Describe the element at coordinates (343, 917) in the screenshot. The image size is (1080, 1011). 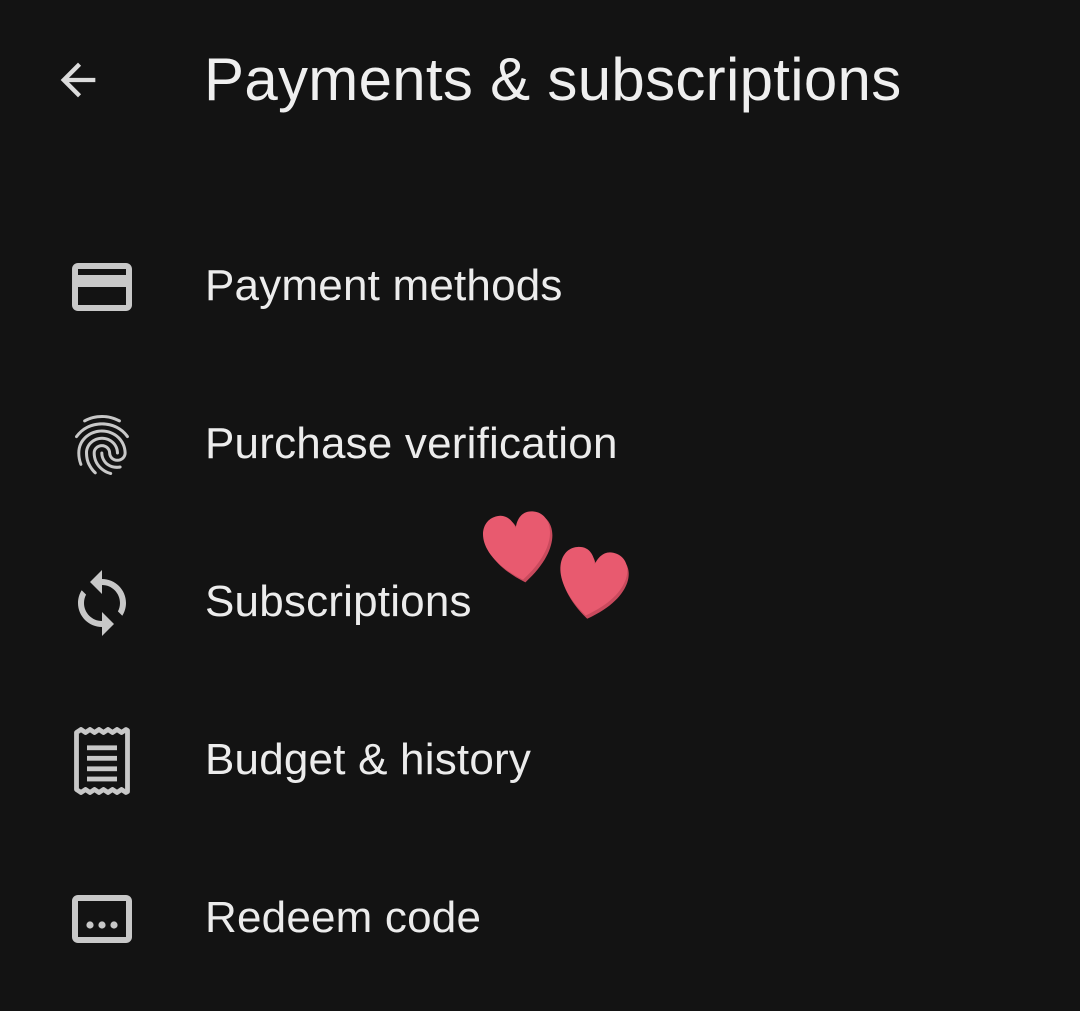
I see `menu-item-label: Redeem code` at that location.